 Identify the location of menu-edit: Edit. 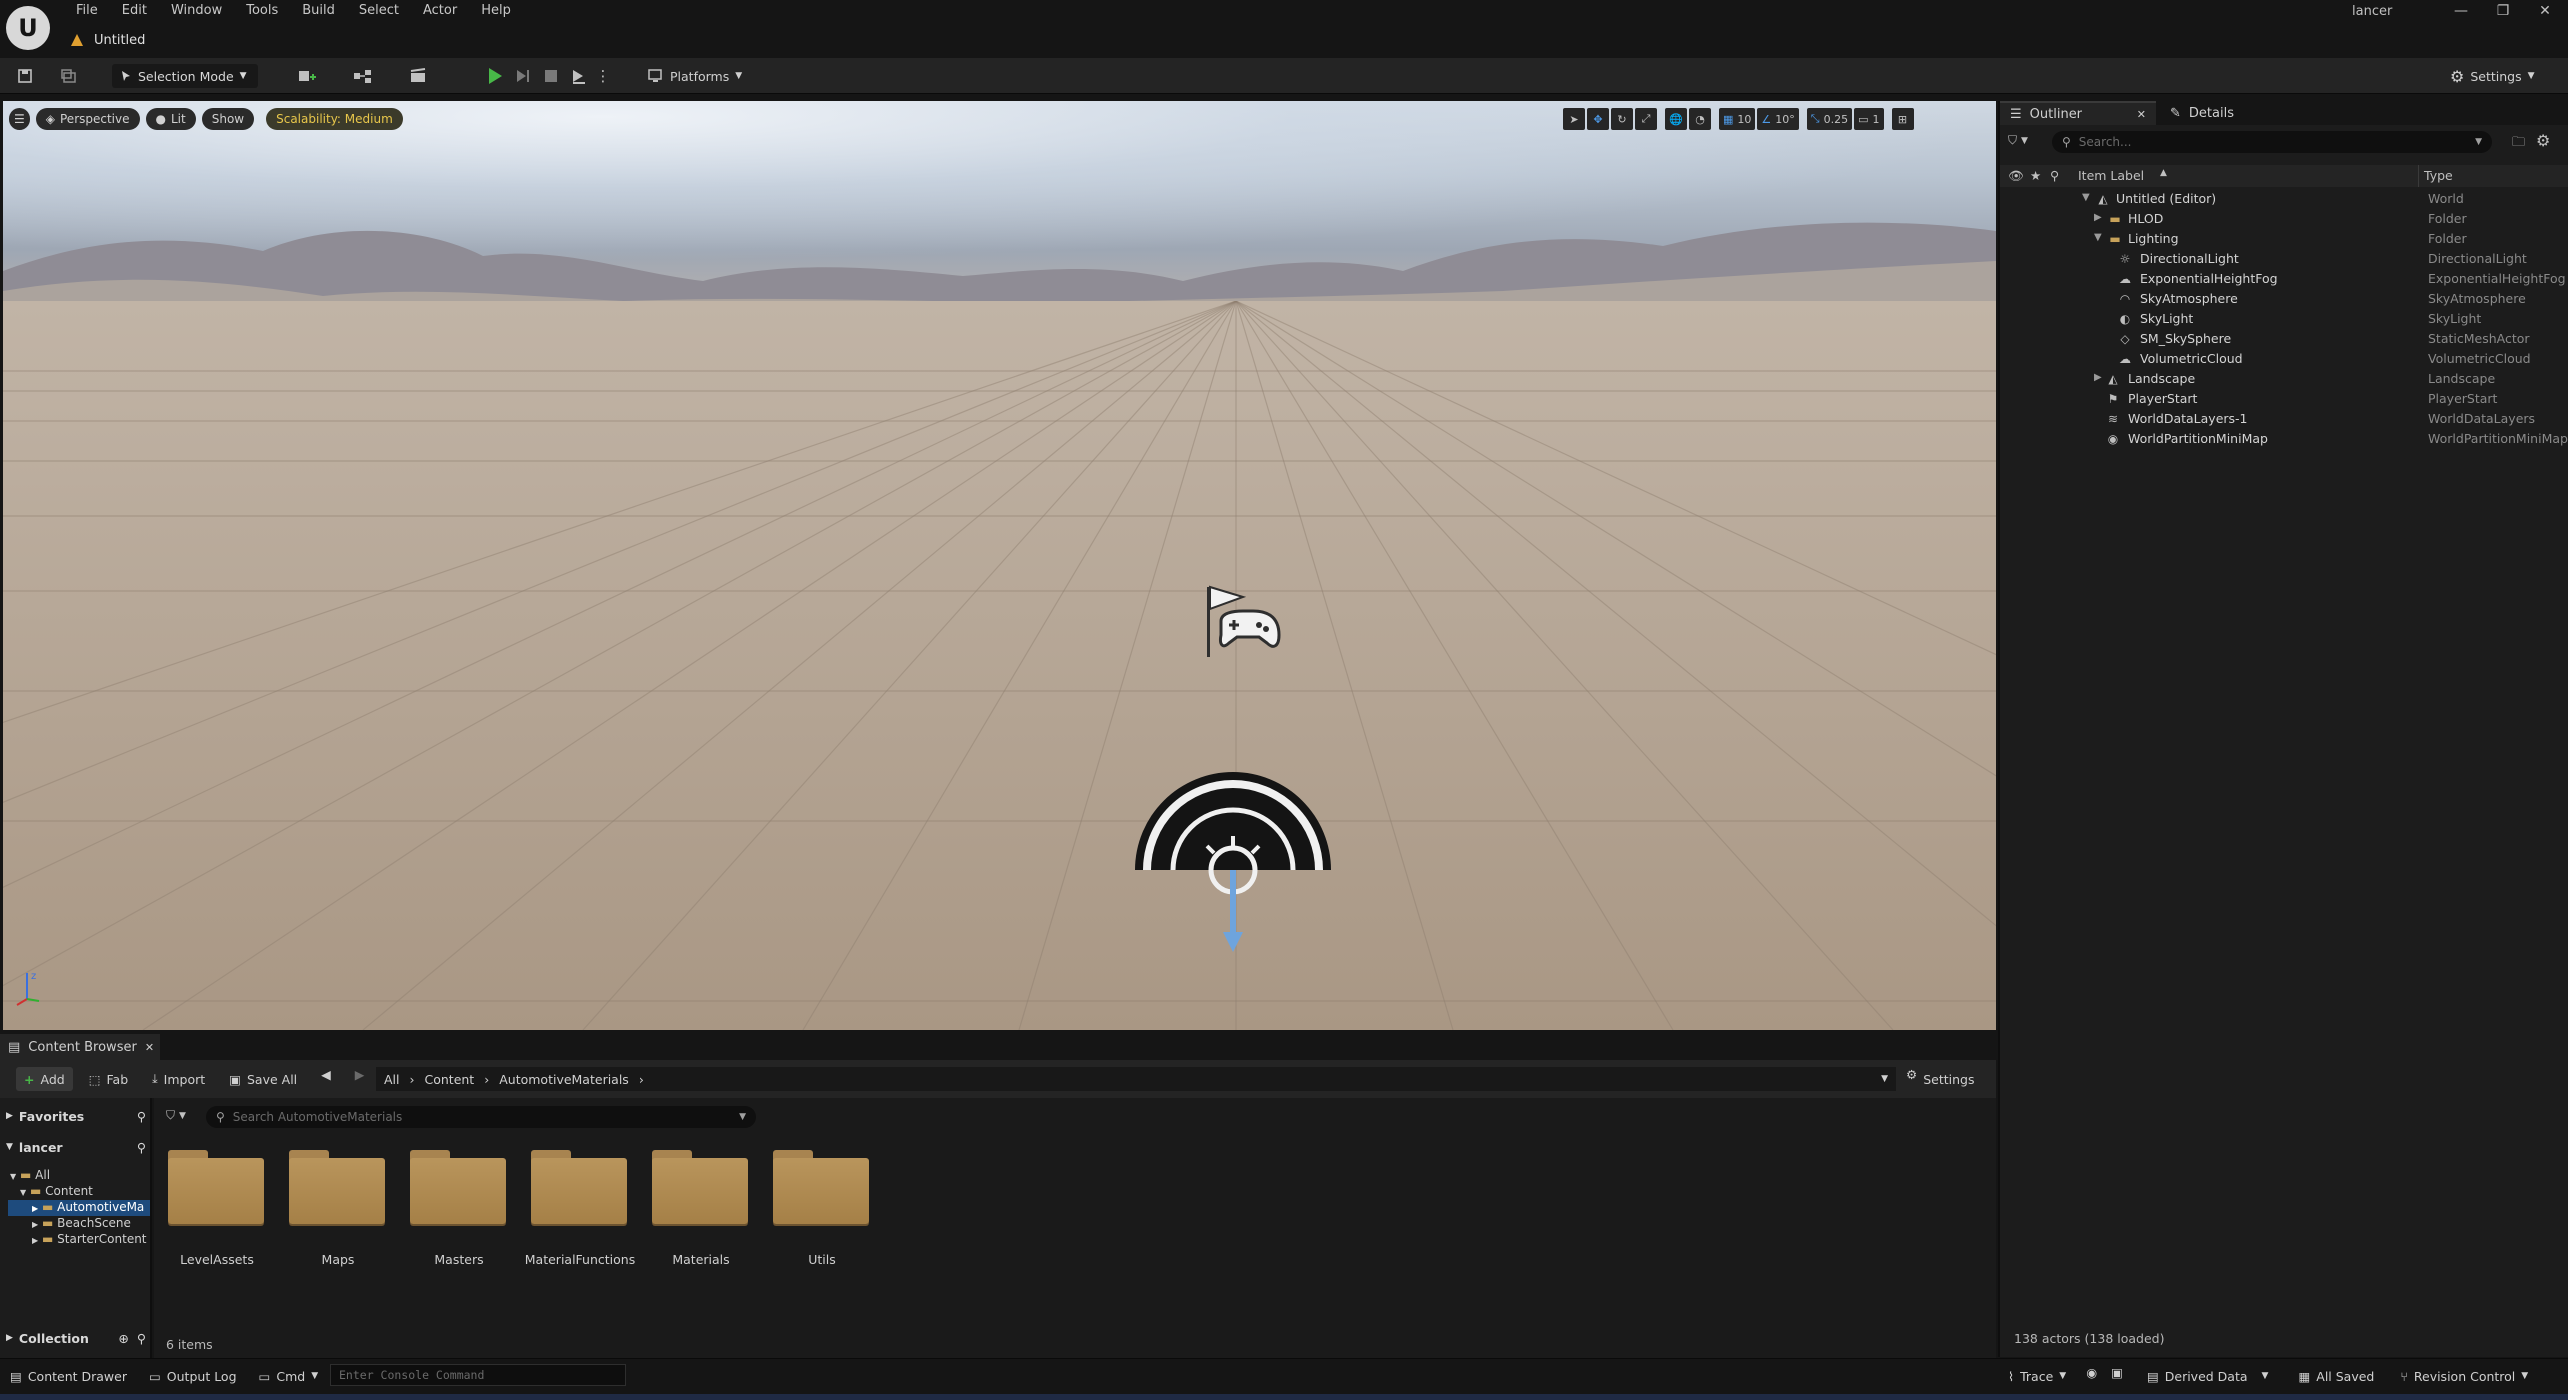
(134, 11).